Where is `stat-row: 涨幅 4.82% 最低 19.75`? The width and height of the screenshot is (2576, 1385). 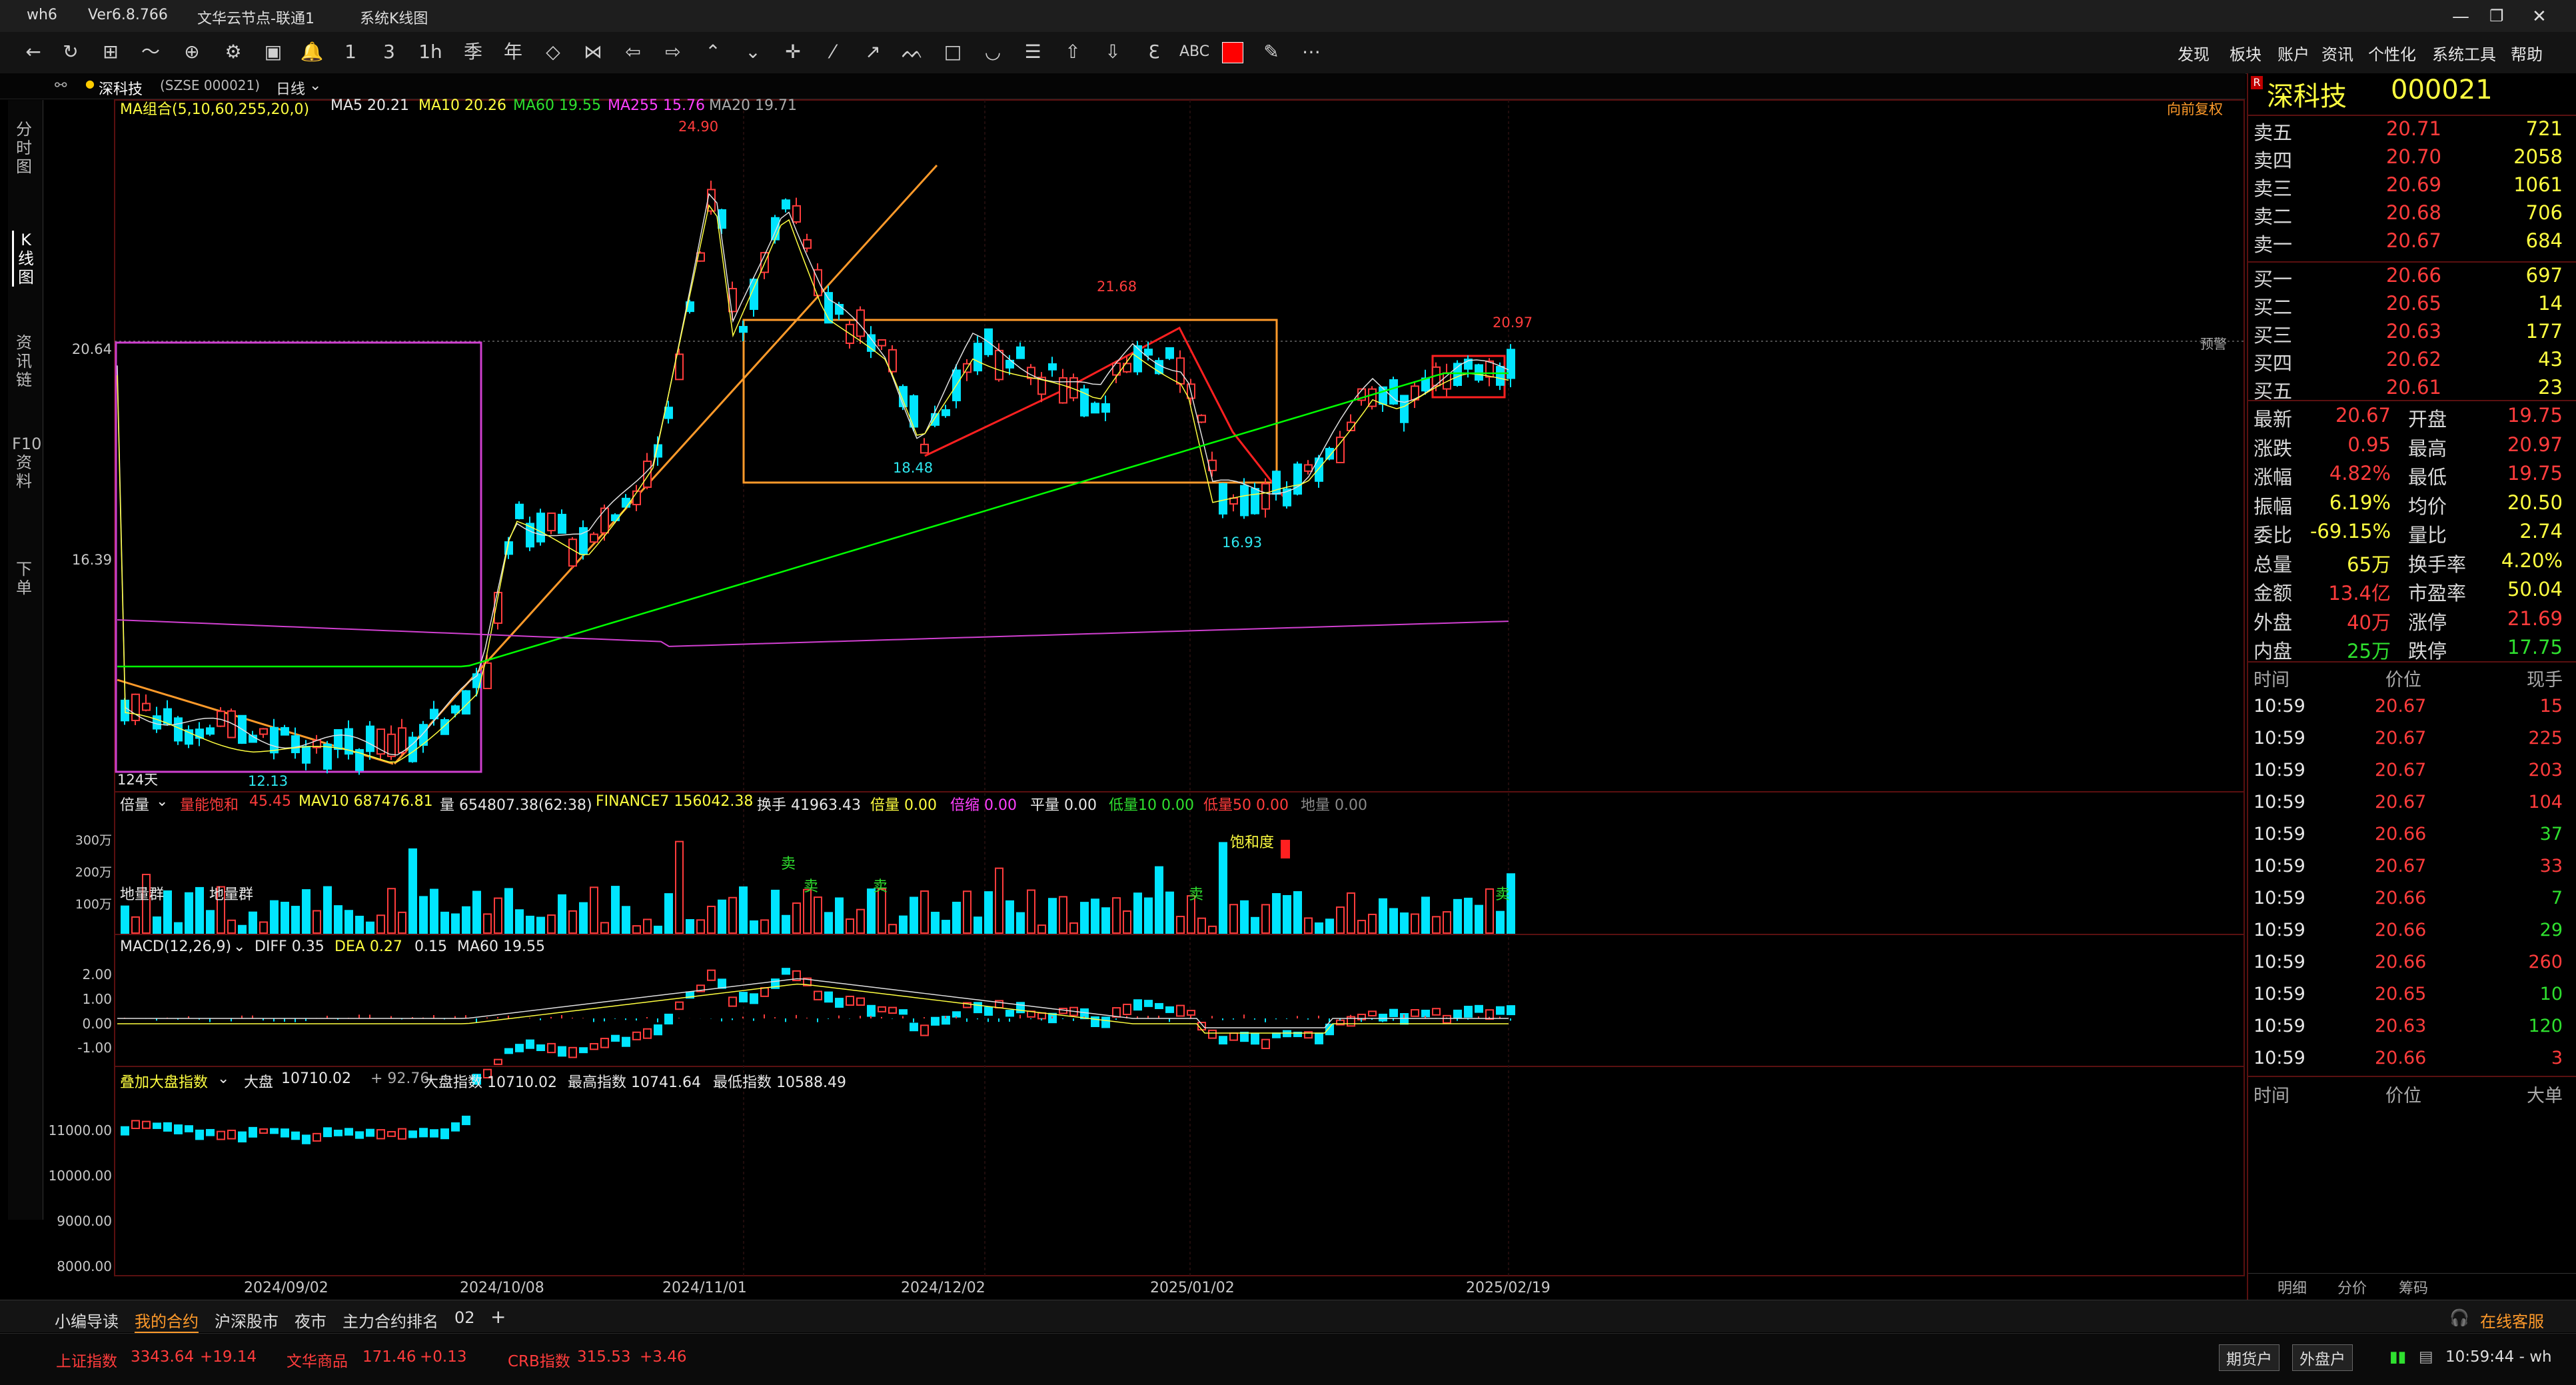 stat-row: 涨幅 4.82% 最低 19.75 is located at coordinates (2412, 476).